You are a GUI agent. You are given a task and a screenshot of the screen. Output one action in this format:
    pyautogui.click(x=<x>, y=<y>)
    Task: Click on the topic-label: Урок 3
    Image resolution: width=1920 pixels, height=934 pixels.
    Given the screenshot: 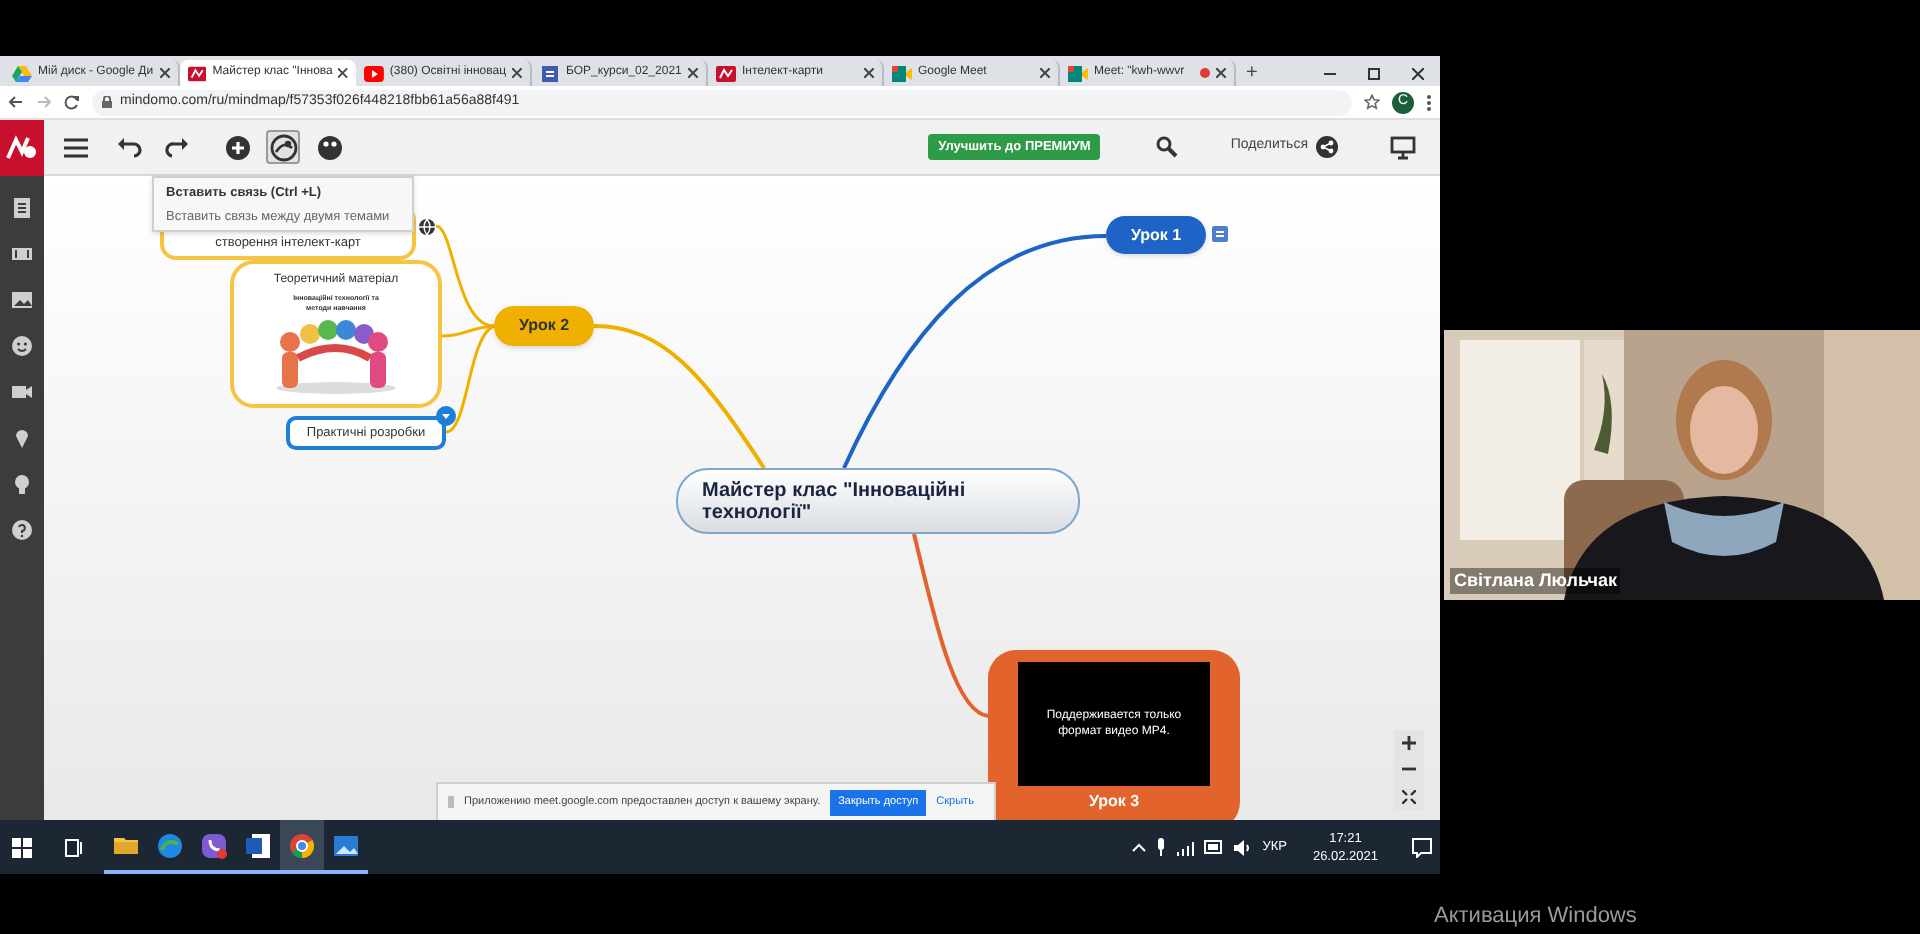 What is the action you would take?
    pyautogui.click(x=1114, y=802)
    